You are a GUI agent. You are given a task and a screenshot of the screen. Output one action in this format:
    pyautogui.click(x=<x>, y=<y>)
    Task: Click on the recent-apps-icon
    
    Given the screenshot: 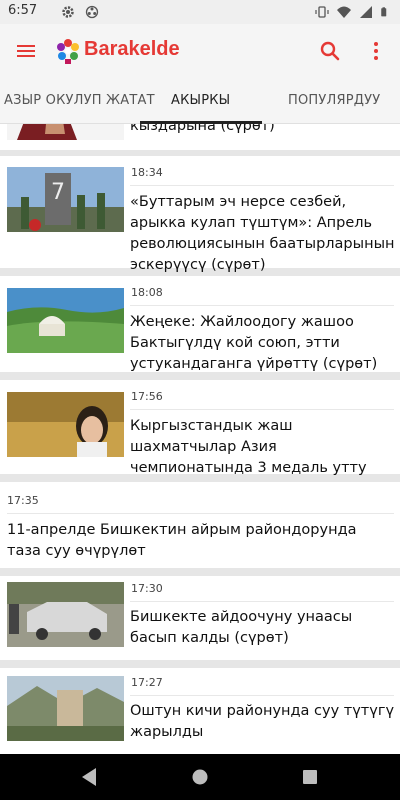 What is the action you would take?
    pyautogui.click(x=310, y=777)
    